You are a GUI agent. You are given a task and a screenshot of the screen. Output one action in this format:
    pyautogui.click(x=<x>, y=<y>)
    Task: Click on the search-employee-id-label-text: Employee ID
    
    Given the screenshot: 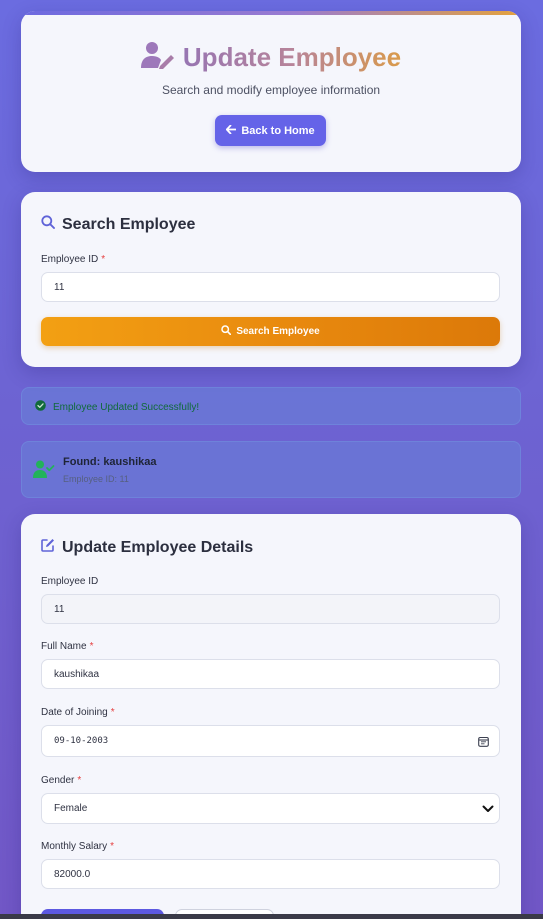 What is the action you would take?
    pyautogui.click(x=70, y=259)
    